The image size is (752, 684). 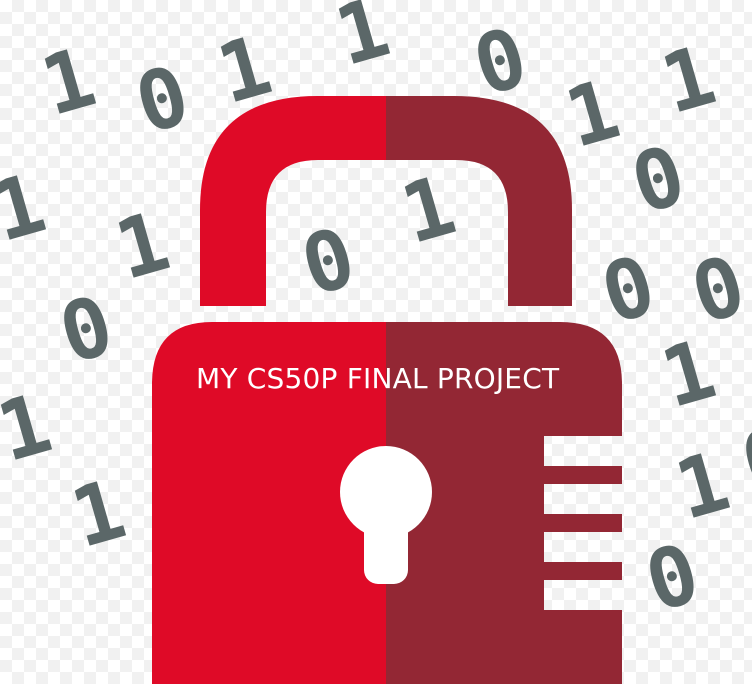 What do you see at coordinates (479, 201) in the screenshot?
I see `shackle-right` at bounding box center [479, 201].